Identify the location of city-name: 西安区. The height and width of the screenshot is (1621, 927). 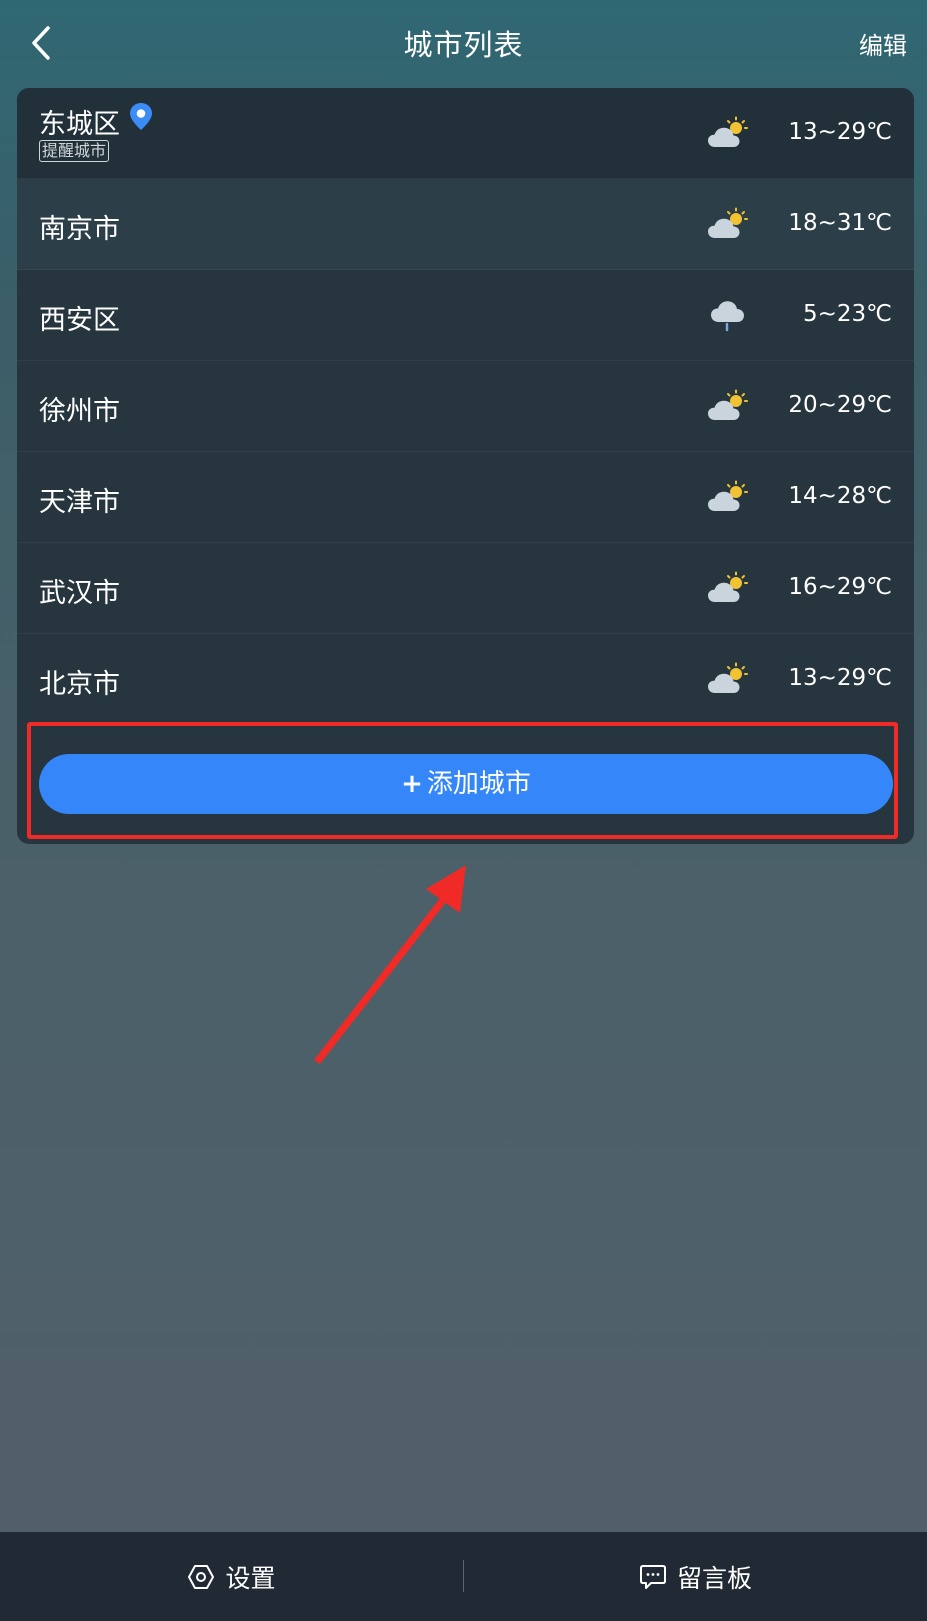
(79, 320).